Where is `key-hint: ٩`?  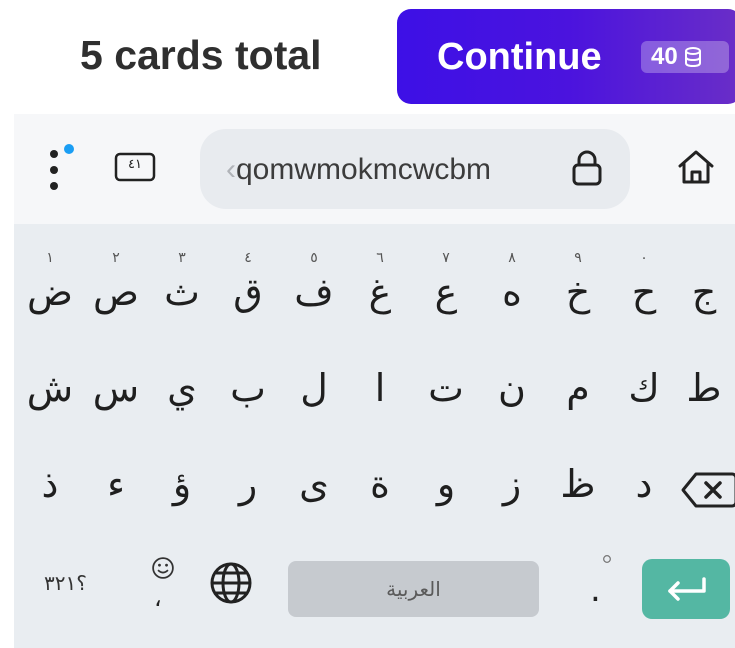
key-hint: ٩ is located at coordinates (578, 258).